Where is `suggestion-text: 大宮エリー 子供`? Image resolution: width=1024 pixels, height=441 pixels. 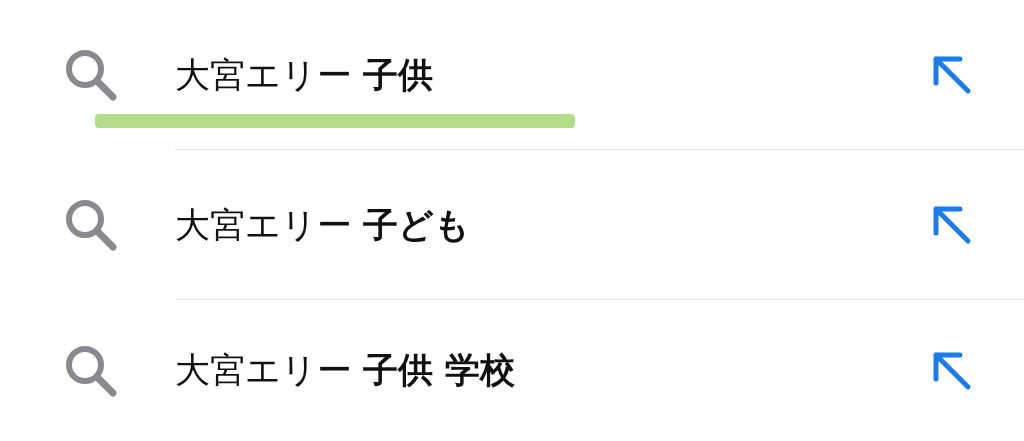
suggestion-text: 大宮エリー 子供 is located at coordinates (304, 74).